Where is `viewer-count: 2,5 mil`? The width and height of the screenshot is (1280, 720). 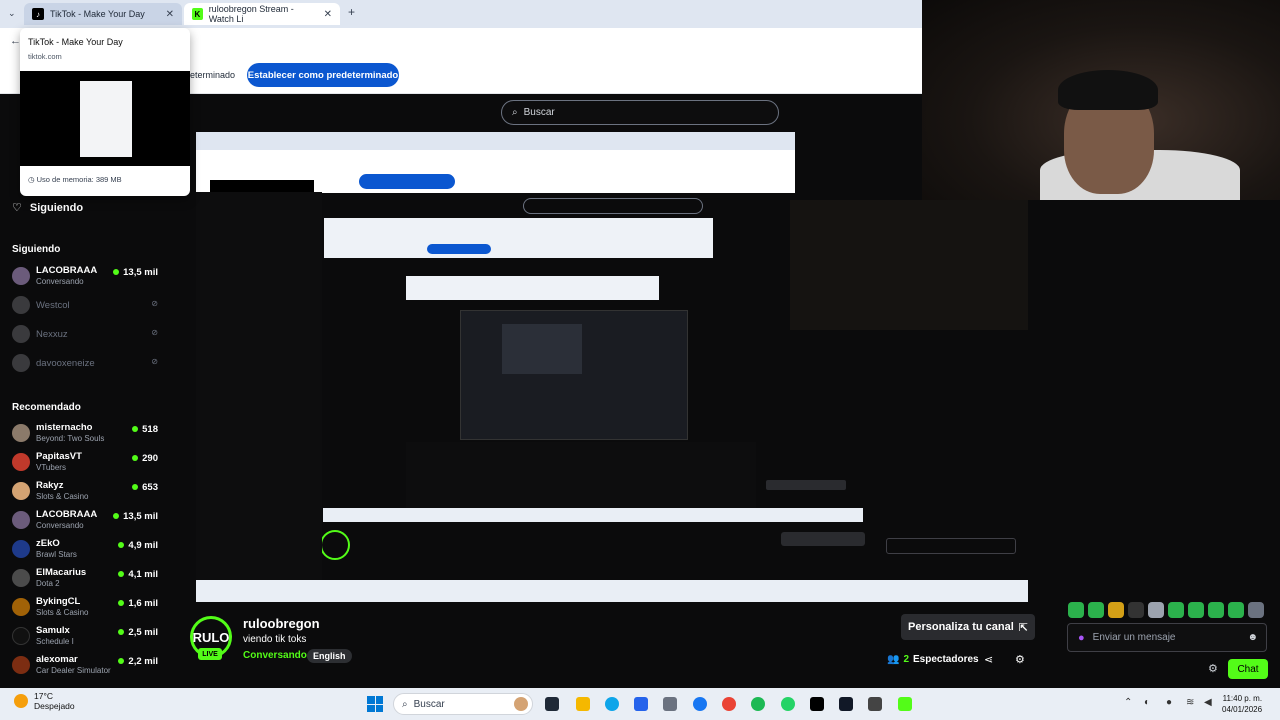
viewer-count: 2,5 mil is located at coordinates (138, 632).